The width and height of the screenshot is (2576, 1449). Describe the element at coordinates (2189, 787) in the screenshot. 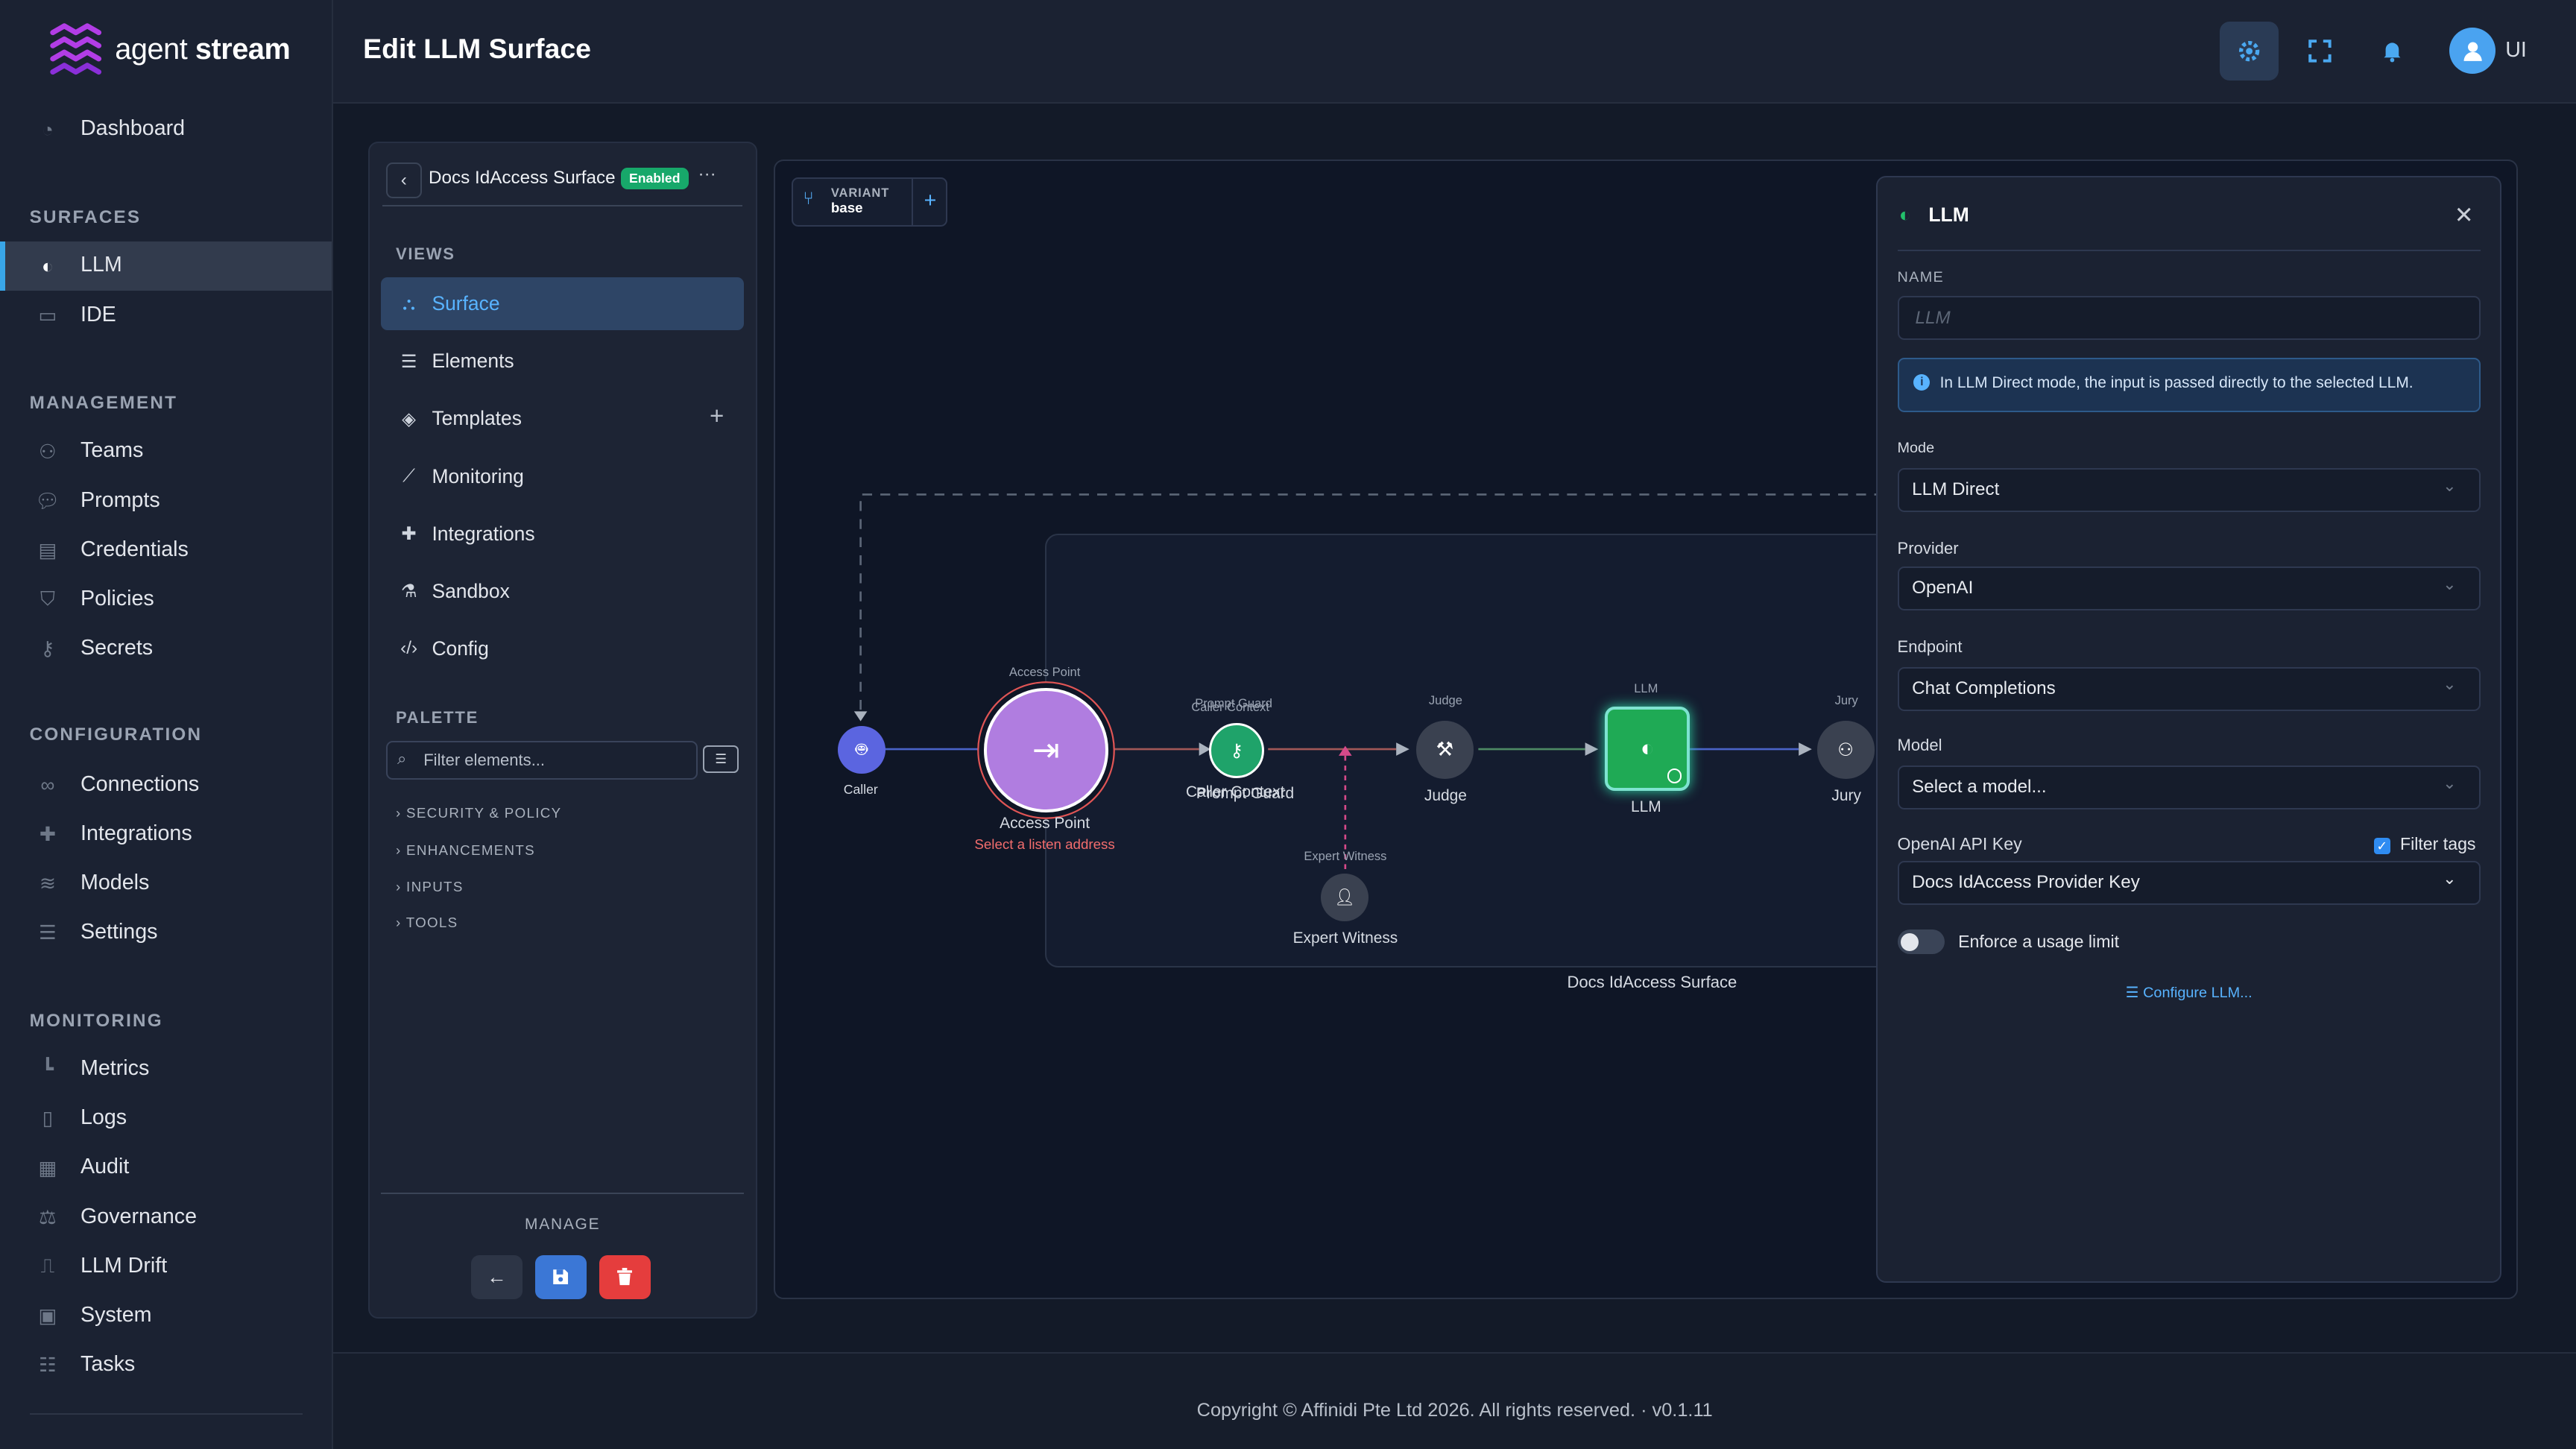

I see `model-select: Select a model... ⌄` at that location.